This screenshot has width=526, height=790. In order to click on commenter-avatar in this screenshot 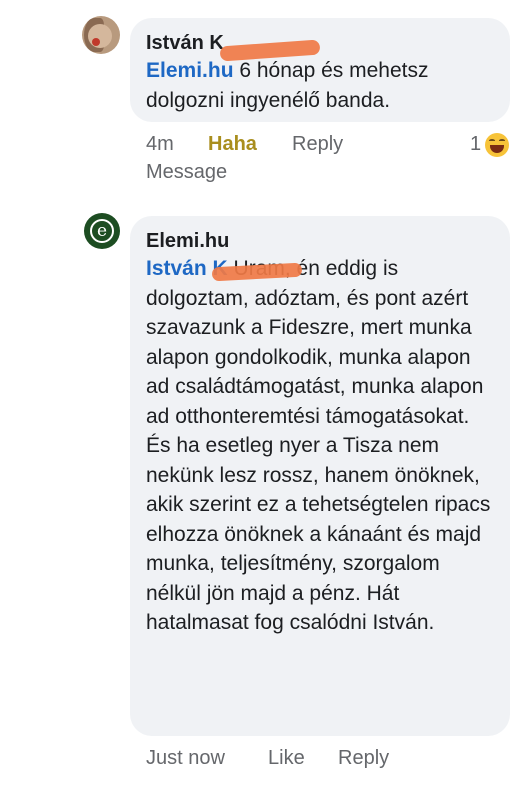, I will do `click(101, 35)`.